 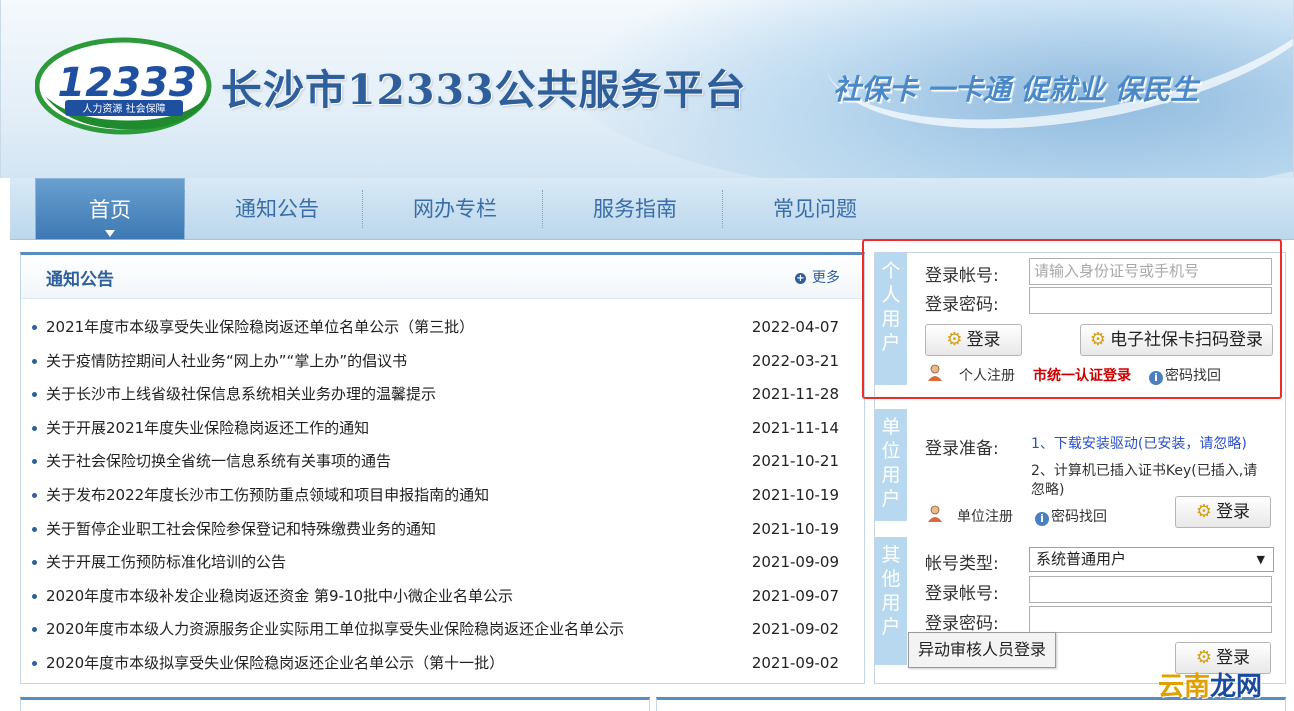 I want to click on notice-title-link: 2021年度市本级享受失业保险稳岗返还单位名单公示（第三批）, so click(x=260, y=328).